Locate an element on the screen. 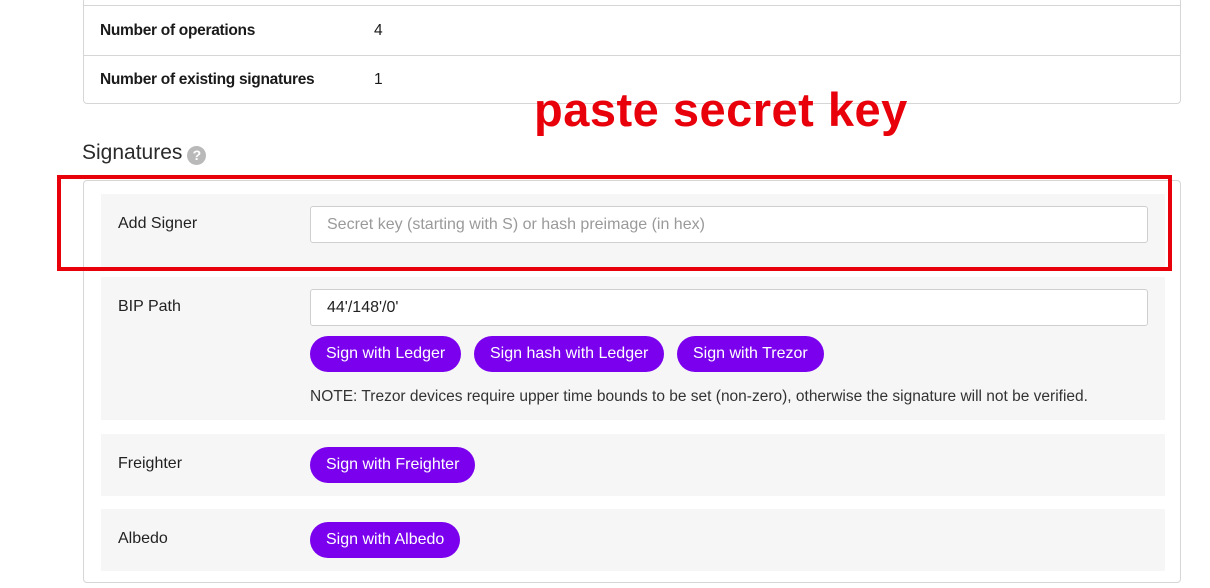 Image resolution: width=1210 pixels, height=588 pixels. signatures-heading: Signatures ? is located at coordinates (144, 152).